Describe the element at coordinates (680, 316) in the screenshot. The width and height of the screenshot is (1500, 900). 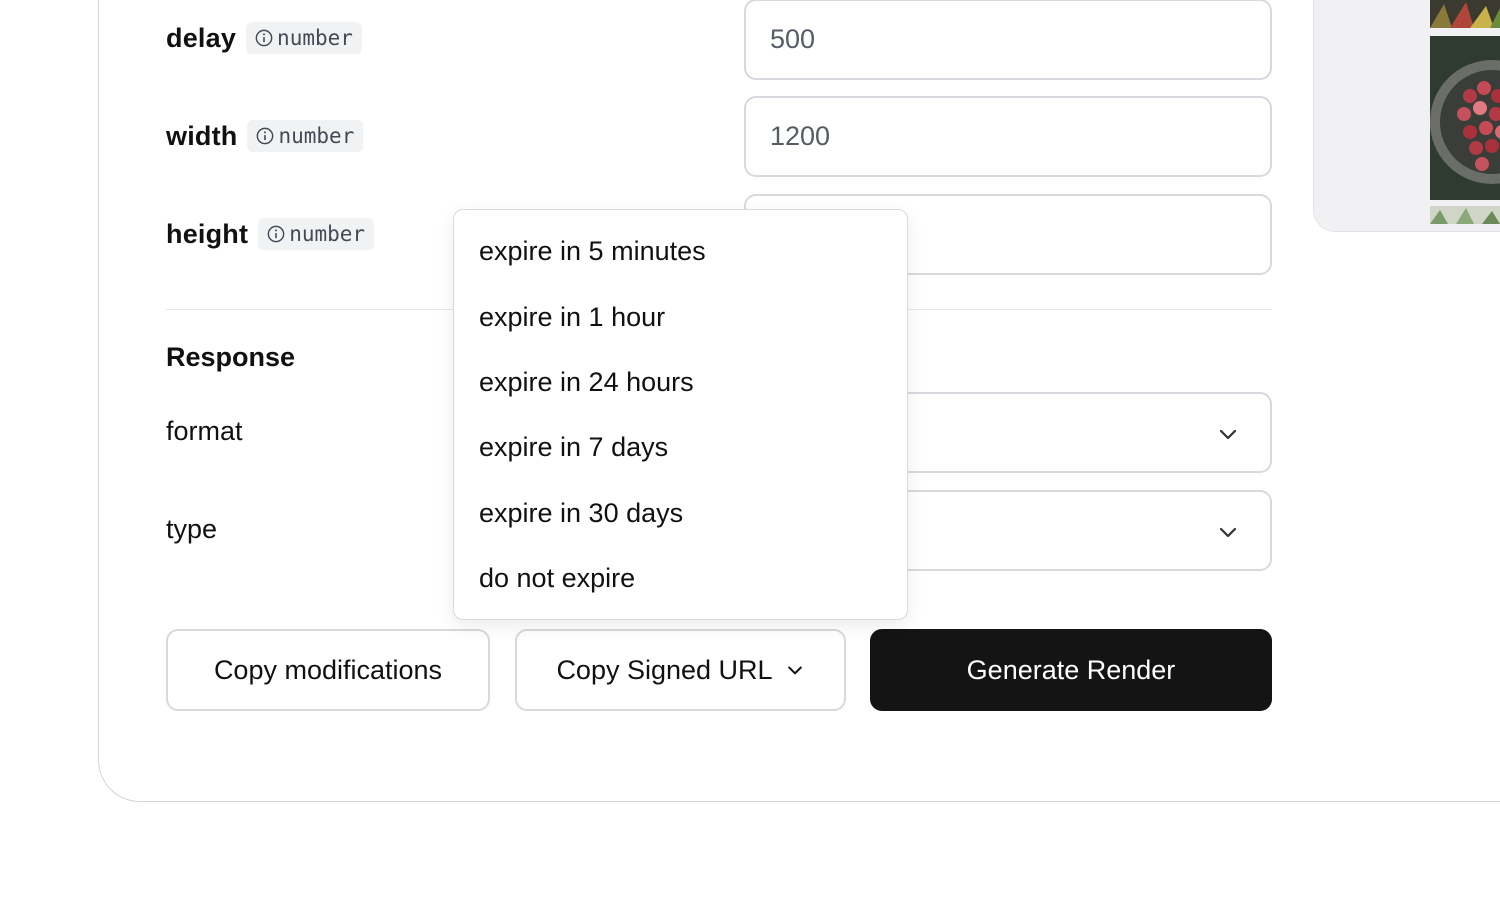
I see `menu-item-expire-1-hour: expire in 1 hour` at that location.